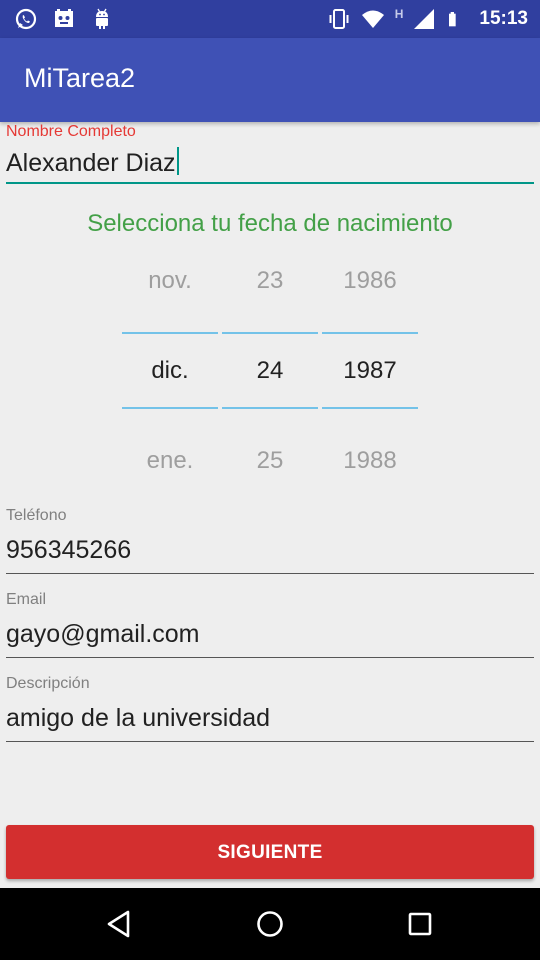 The height and width of the screenshot is (960, 540). I want to click on status-time: 15:13, so click(503, 18).